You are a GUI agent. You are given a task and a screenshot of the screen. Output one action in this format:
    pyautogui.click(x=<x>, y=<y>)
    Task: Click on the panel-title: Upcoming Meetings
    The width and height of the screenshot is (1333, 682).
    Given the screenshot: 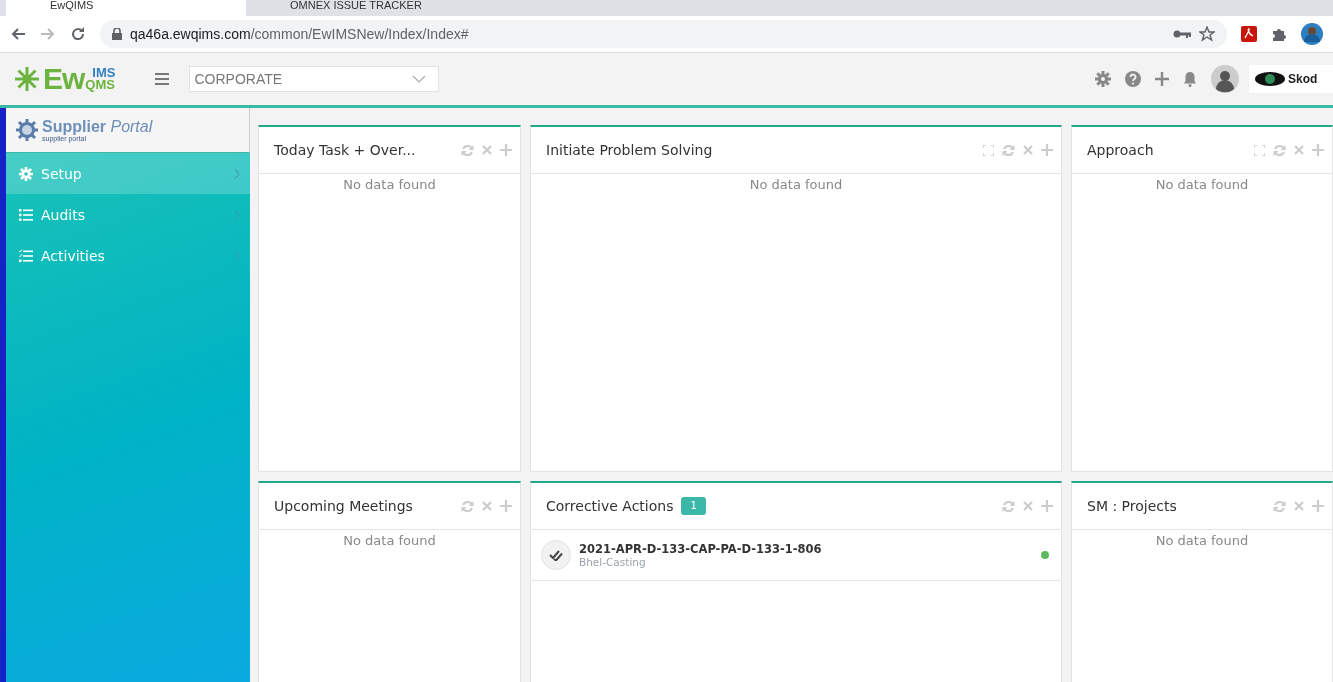 What is the action you would take?
    pyautogui.click(x=343, y=506)
    